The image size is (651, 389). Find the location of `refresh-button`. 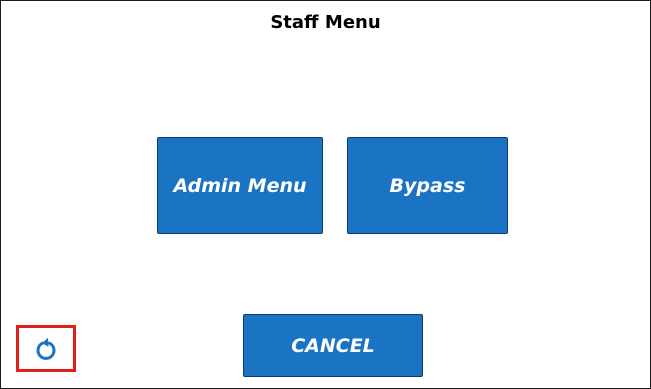

refresh-button is located at coordinates (46, 348).